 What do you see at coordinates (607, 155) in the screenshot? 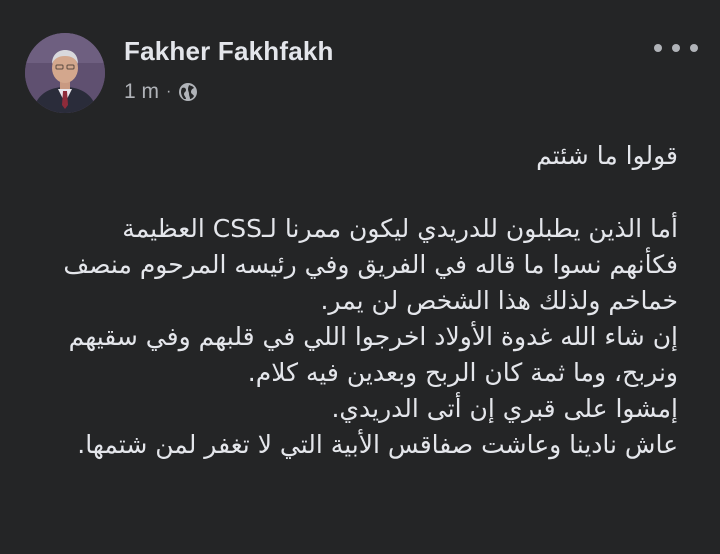
I see `post-line: قولوا ما شئتم` at bounding box center [607, 155].